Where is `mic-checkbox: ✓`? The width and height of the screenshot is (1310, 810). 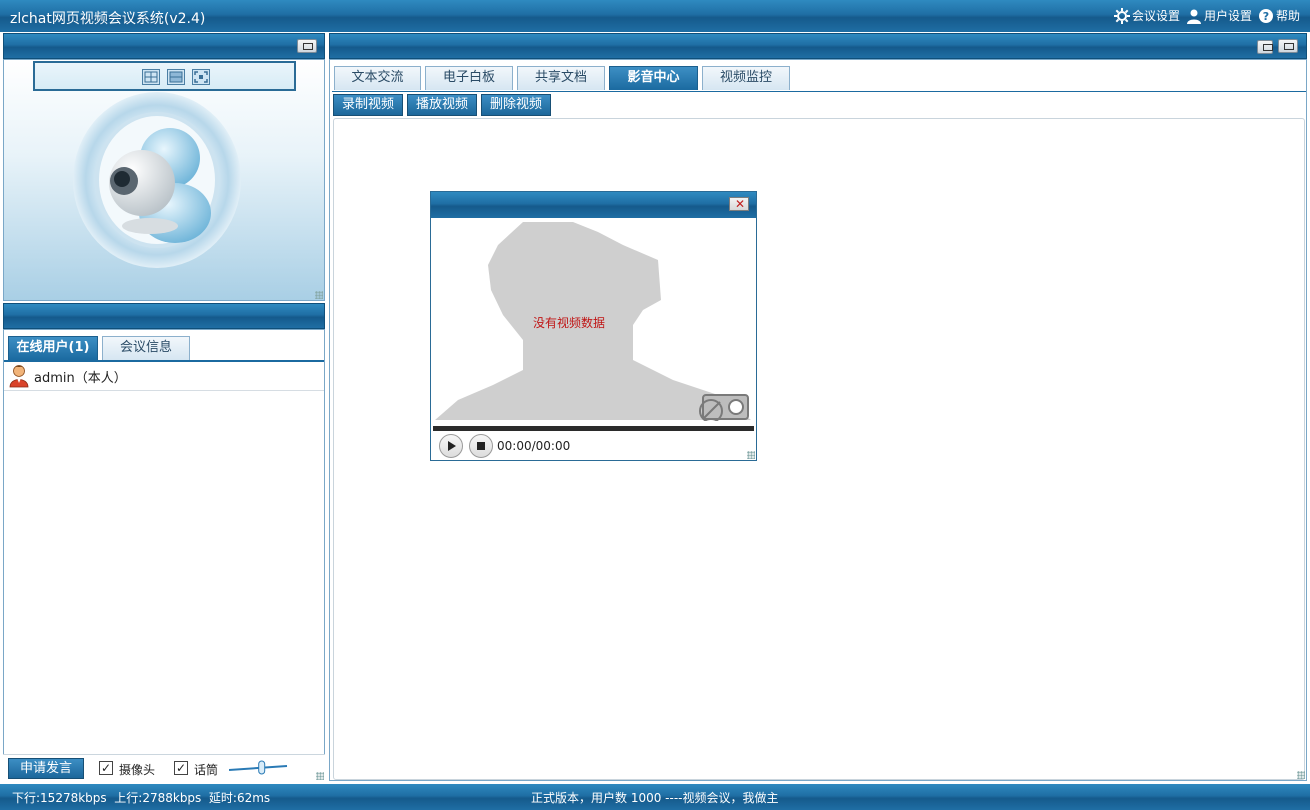 mic-checkbox: ✓ is located at coordinates (181, 768).